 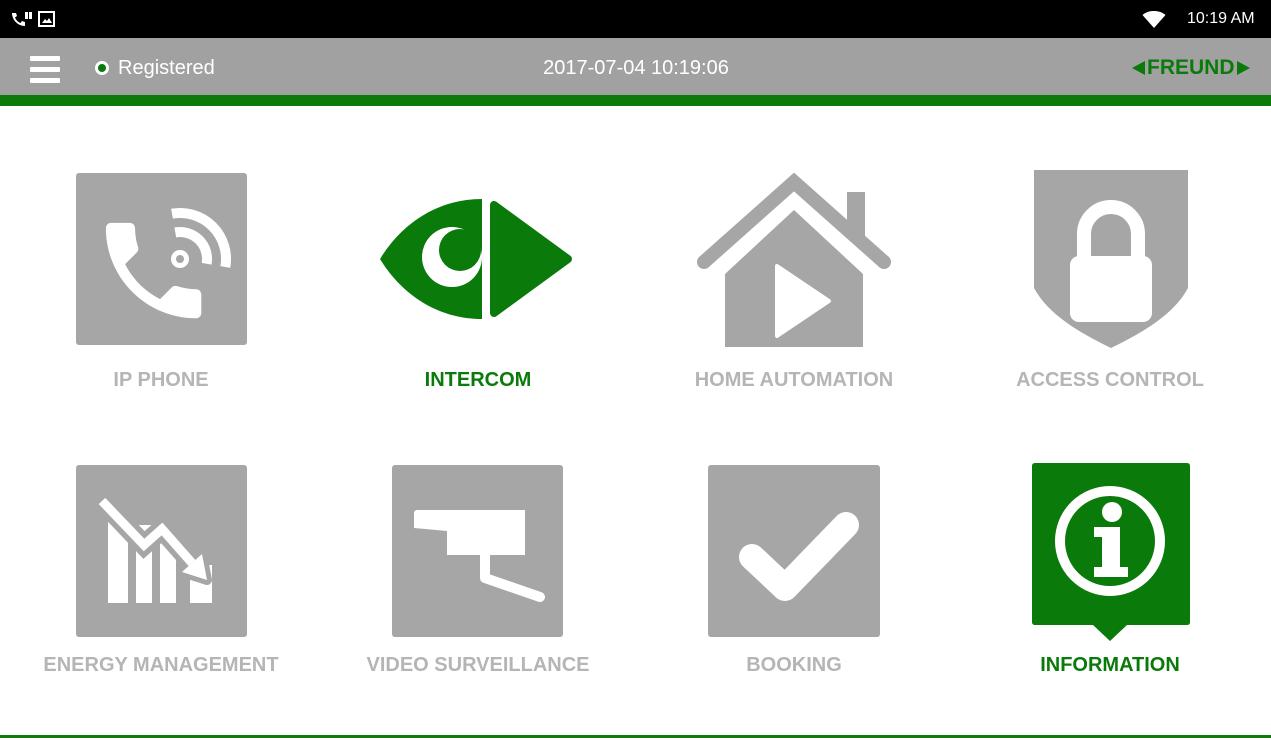 I want to click on app-header: Registered 2017-07-04 10:19:06 FREUND, so click(x=635, y=66).